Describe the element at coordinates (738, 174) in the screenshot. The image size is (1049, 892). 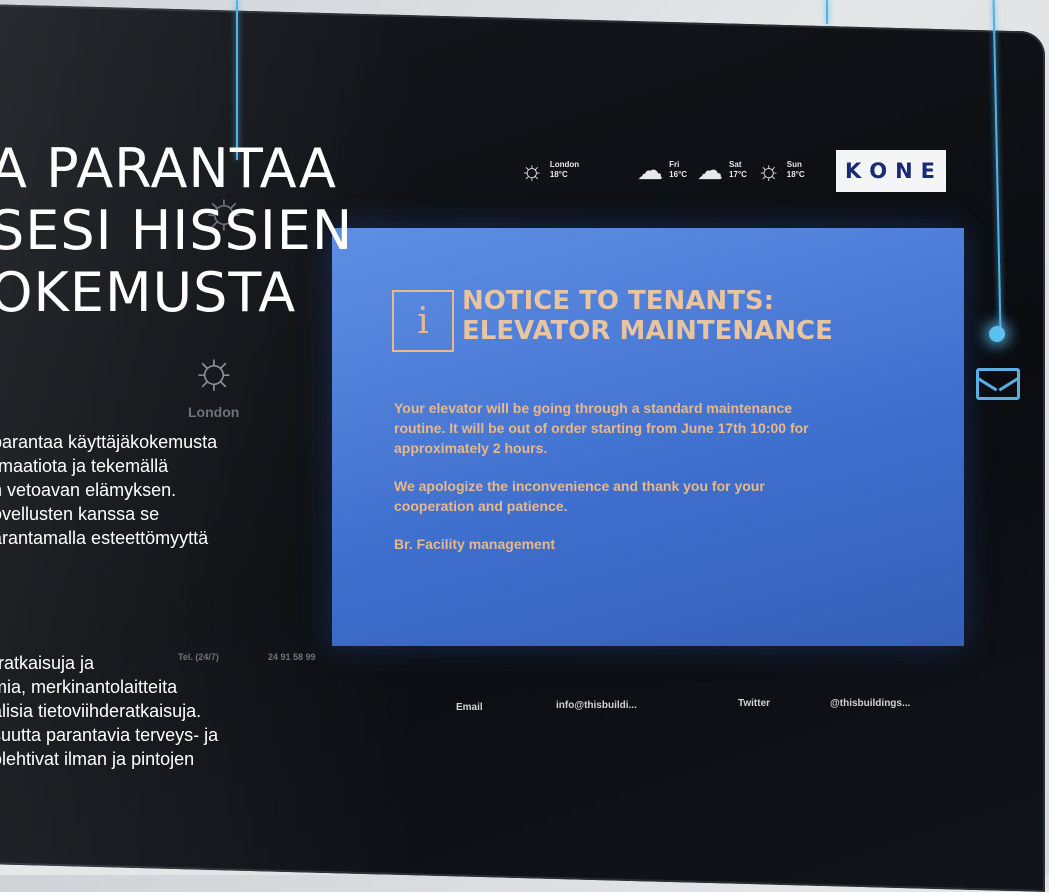
I see `forecast-temp: 17°C` at that location.